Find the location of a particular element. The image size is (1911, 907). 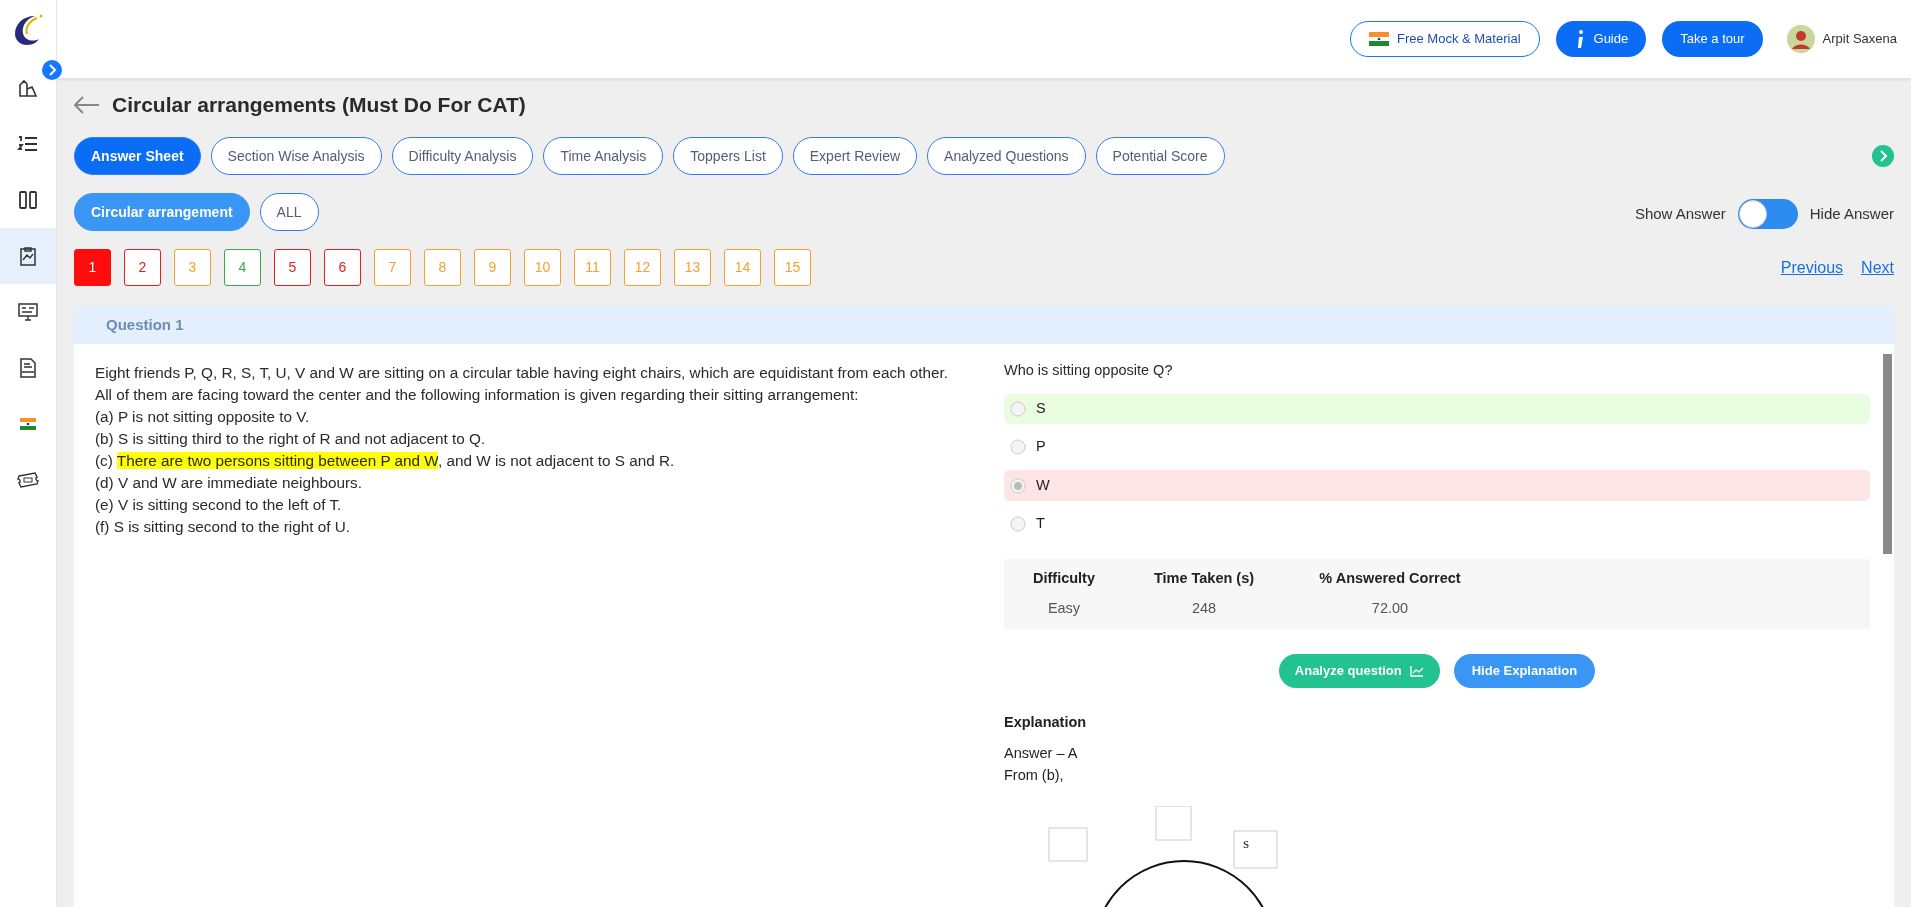

question-prompt: Who is sitting opposite Q? is located at coordinates (1089, 370).